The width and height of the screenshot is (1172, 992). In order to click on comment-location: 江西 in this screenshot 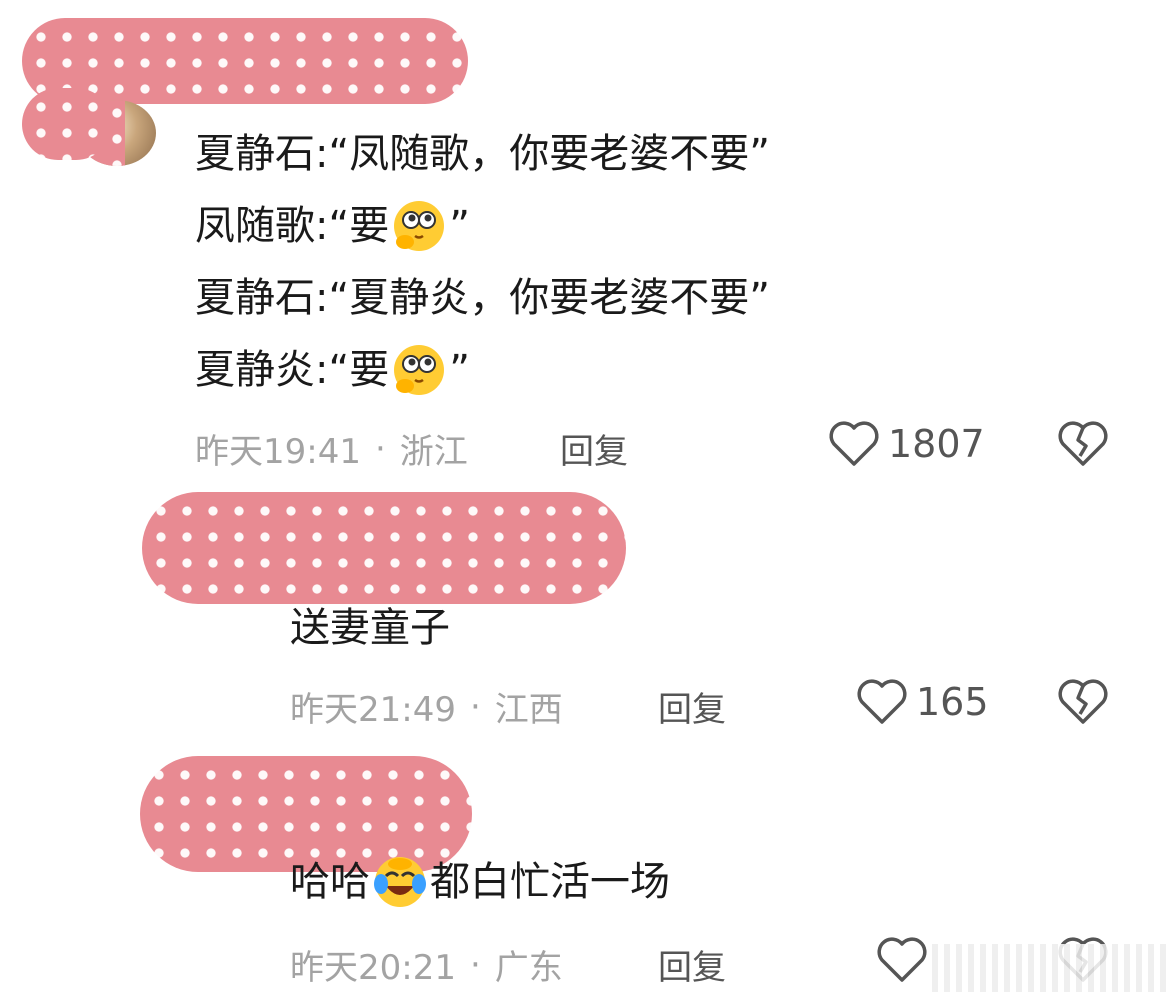, I will do `click(528, 710)`.